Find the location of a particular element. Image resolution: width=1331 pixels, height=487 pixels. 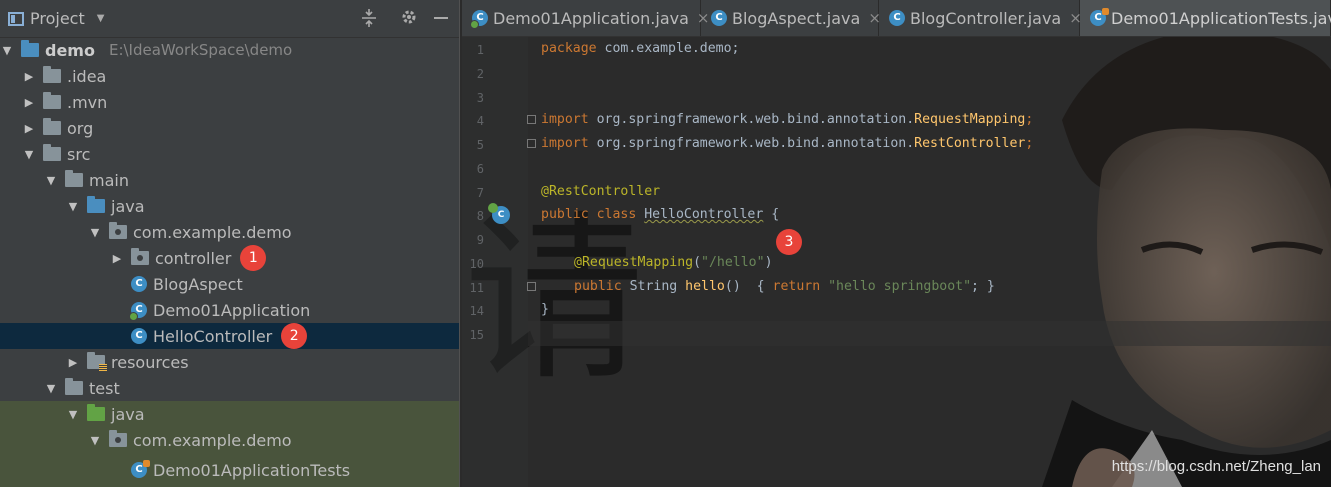

step-badge: 3 is located at coordinates (789, 242).